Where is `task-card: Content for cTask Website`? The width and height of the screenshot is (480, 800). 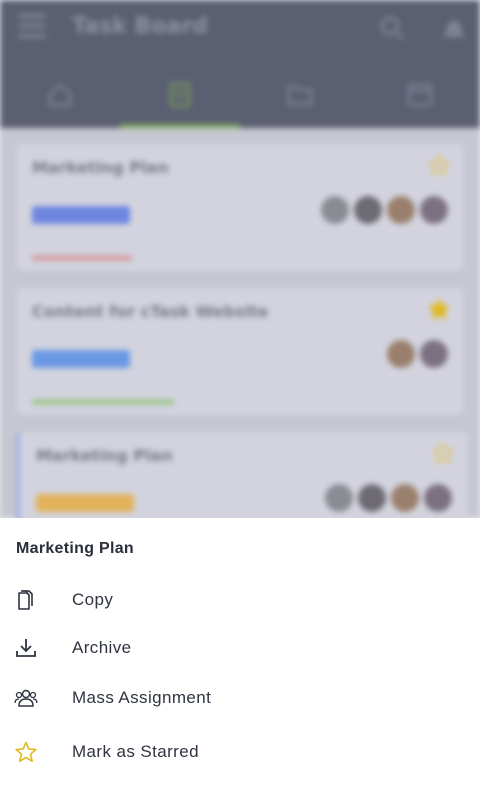 task-card: Content for cTask Website is located at coordinates (240, 352).